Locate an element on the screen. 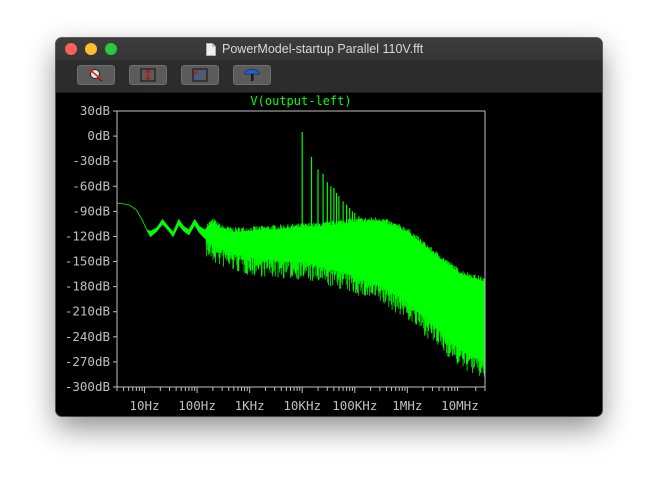 This screenshot has height=491, width=658. x-tick-label: 100Hz is located at coordinates (197, 405).